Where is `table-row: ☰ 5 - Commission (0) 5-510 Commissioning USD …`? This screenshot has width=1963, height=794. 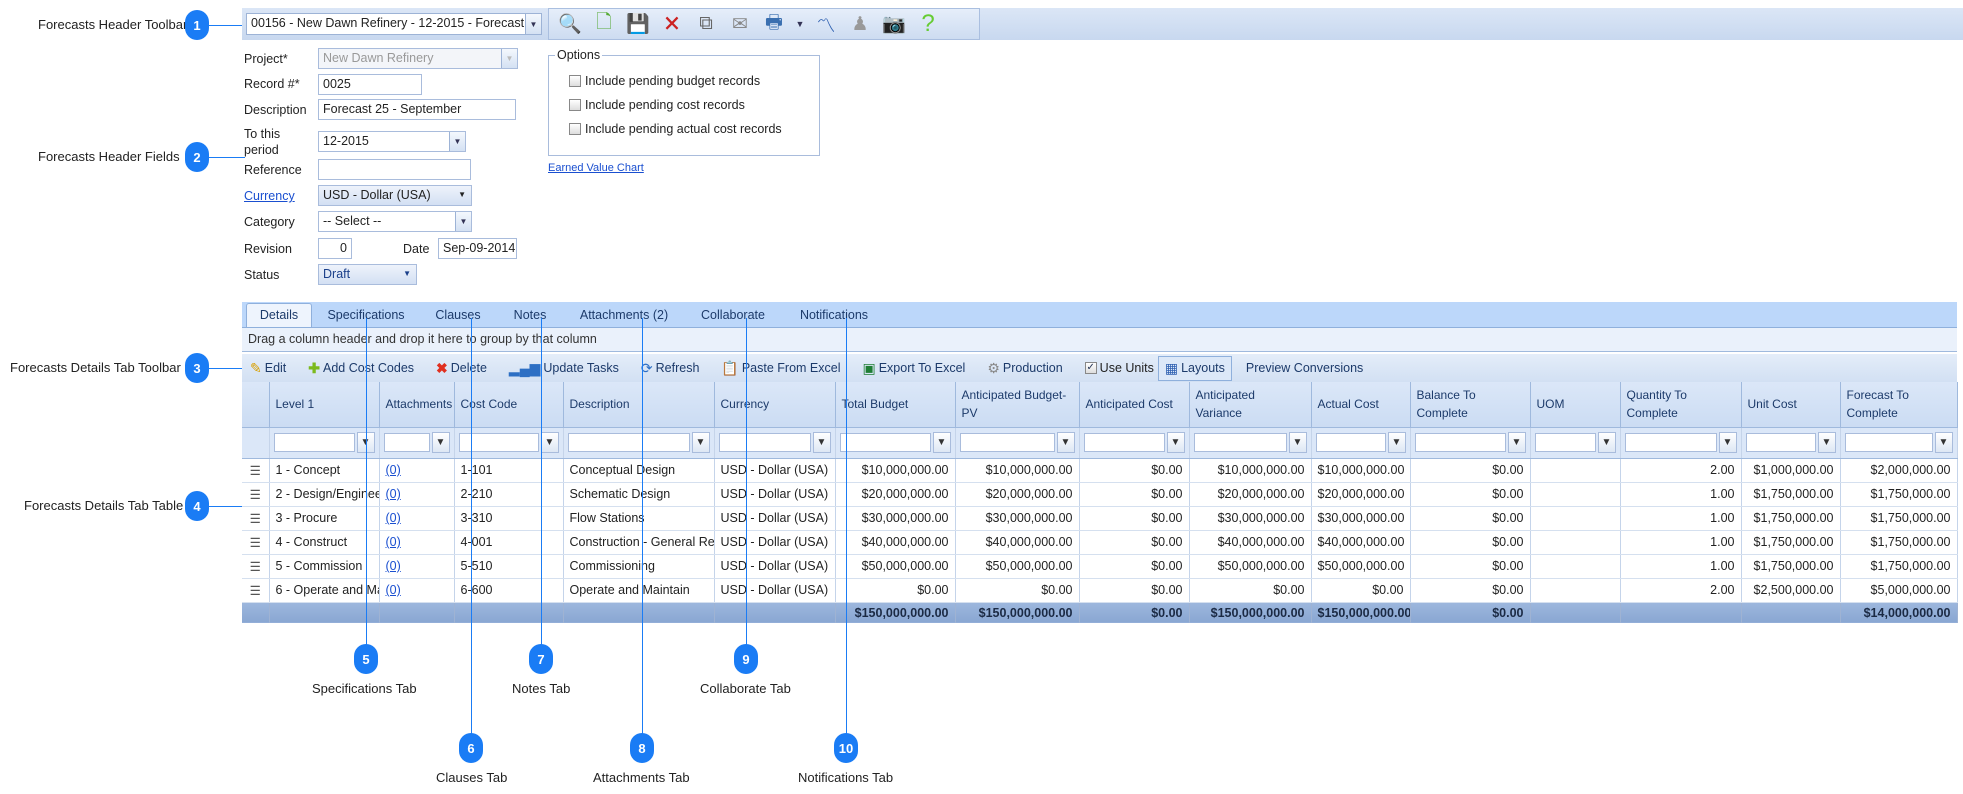 table-row: ☰ 5 - Commission (0) 5-510 Commissioning USD … is located at coordinates (1100, 566).